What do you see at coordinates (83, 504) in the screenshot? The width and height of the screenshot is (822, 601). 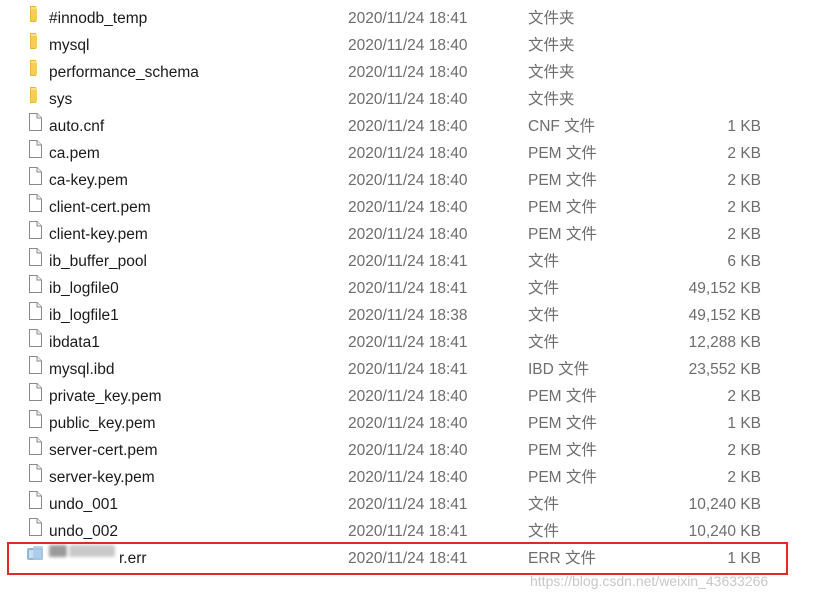 I see `file-name: undo_001` at bounding box center [83, 504].